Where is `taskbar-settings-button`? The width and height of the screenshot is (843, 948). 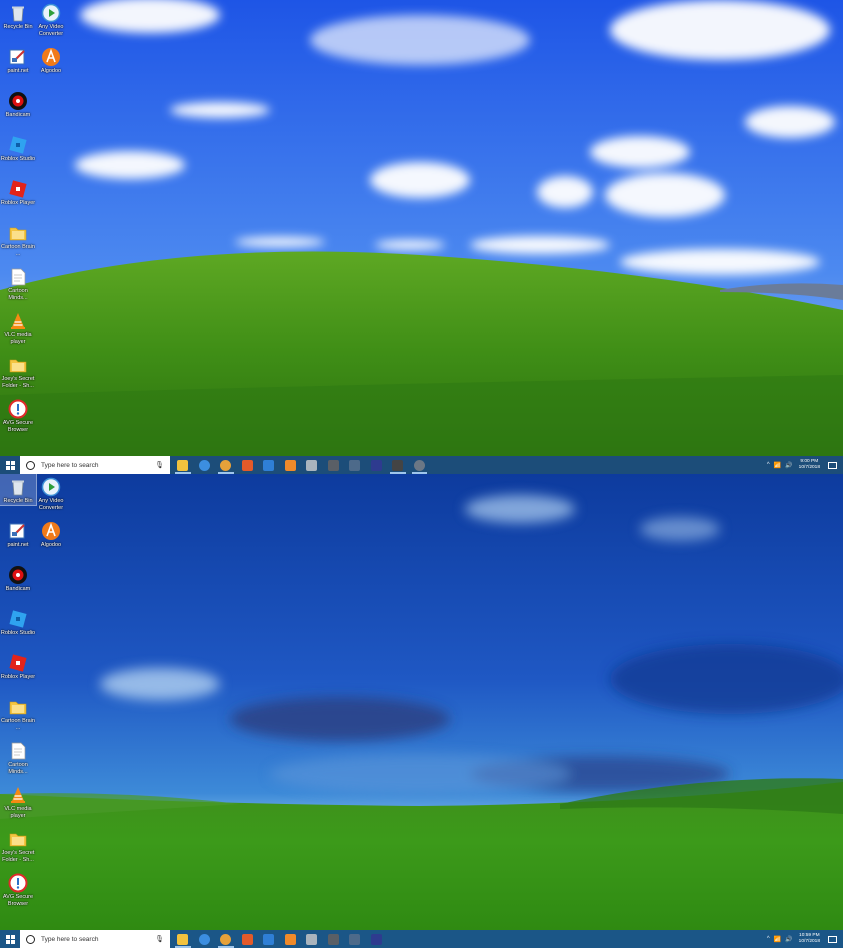
taskbar-settings-button is located at coordinates (420, 465).